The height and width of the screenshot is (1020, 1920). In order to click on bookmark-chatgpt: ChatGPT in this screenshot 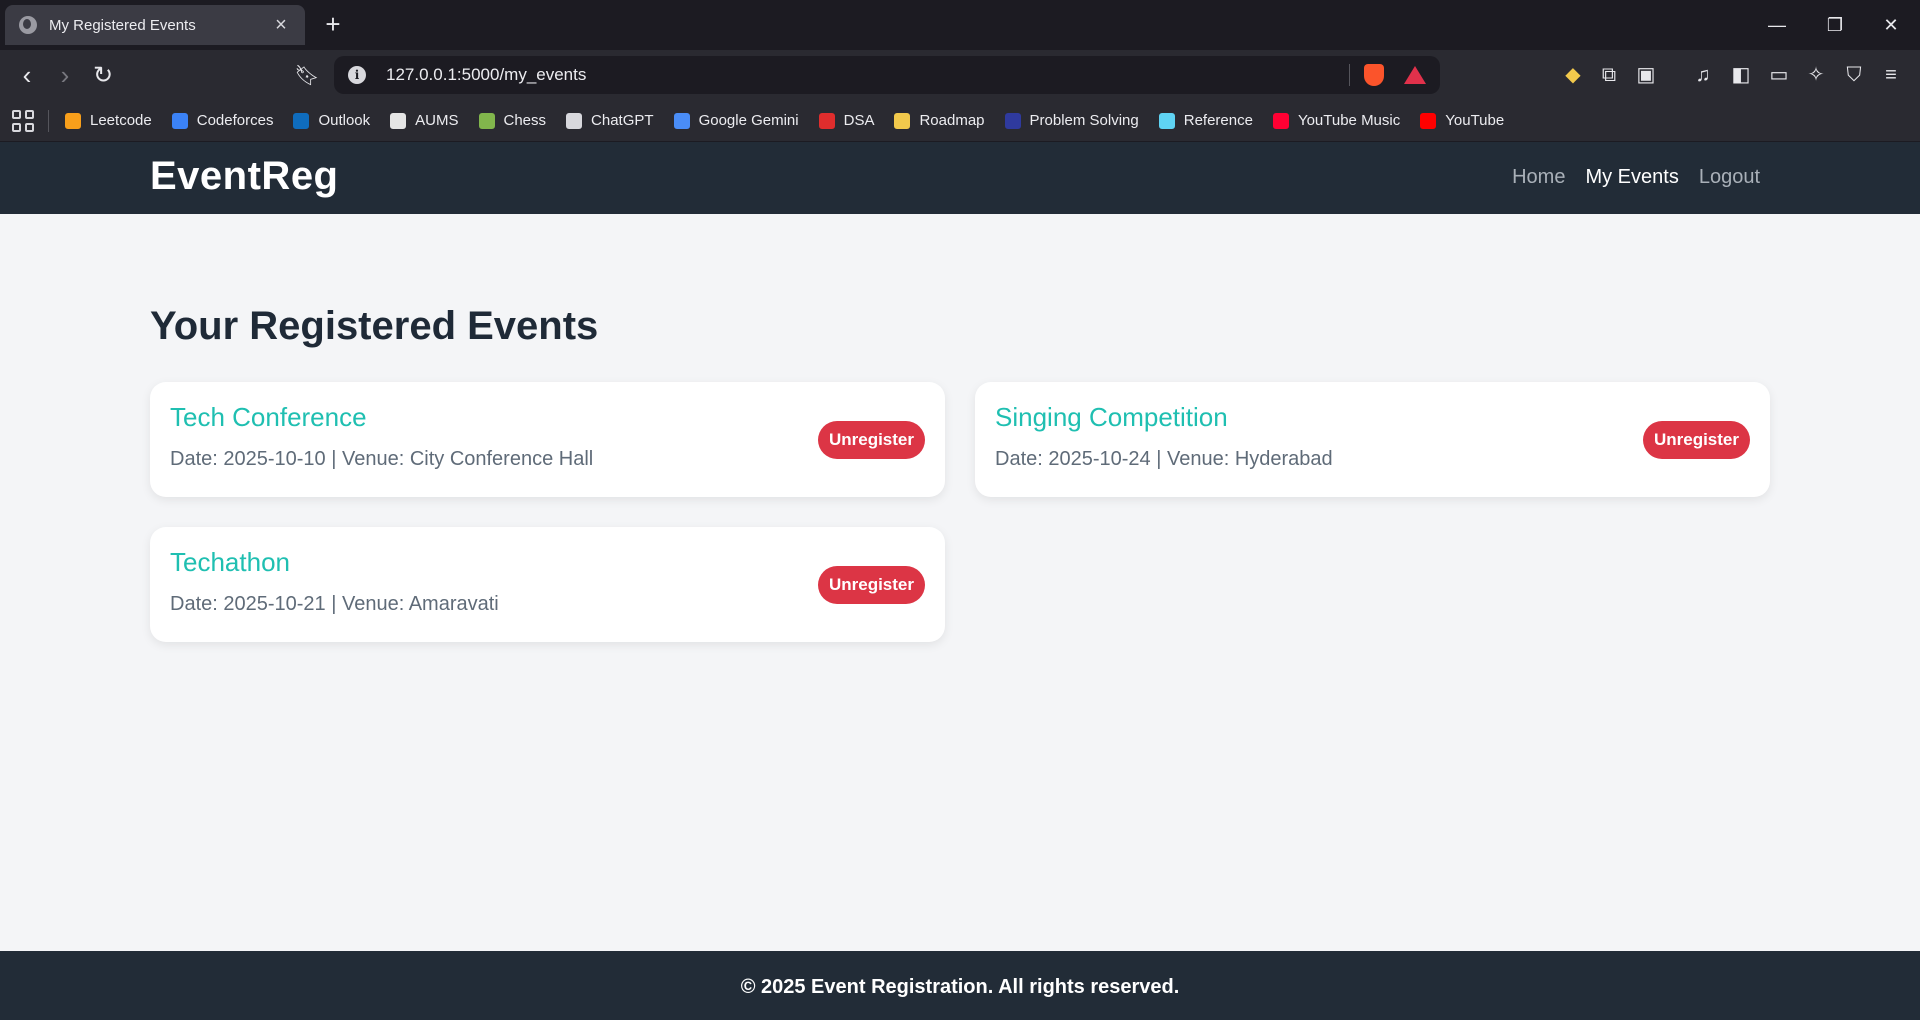, I will do `click(610, 120)`.